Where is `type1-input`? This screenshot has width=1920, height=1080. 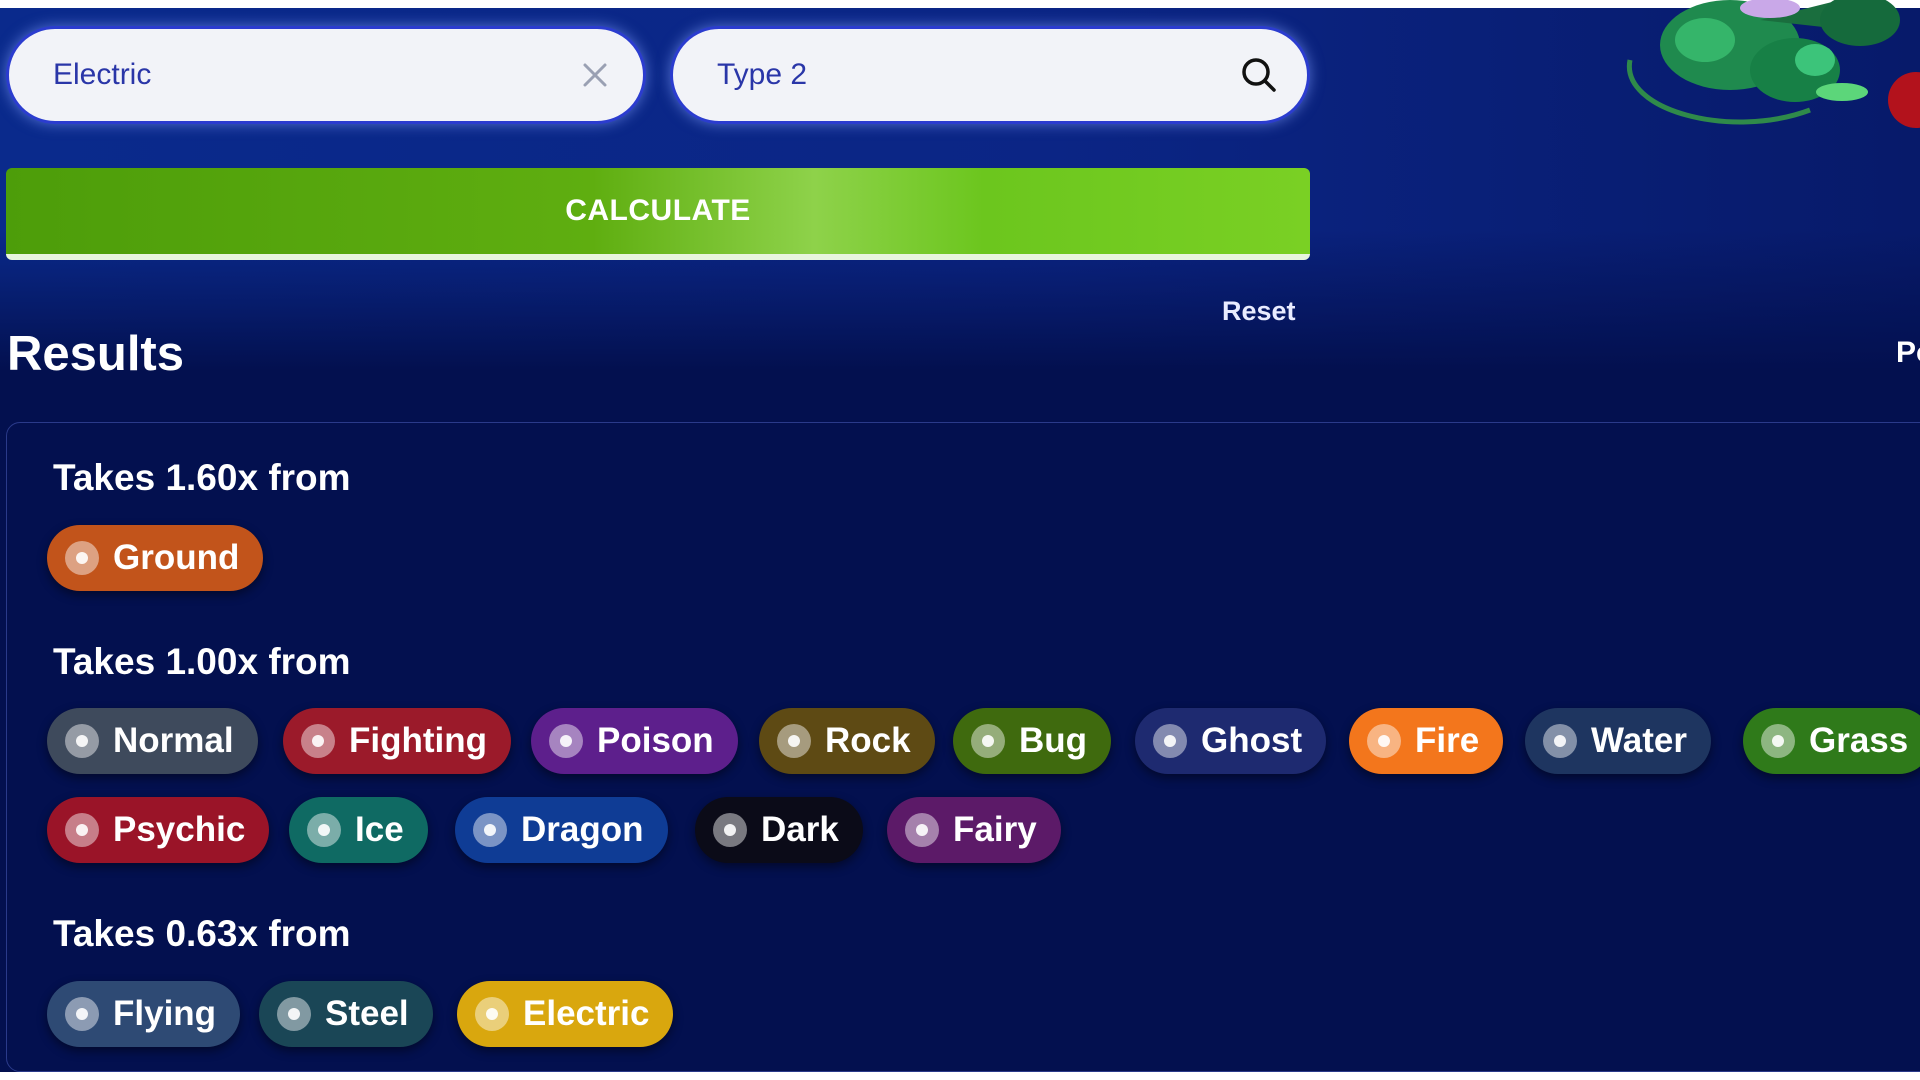
type1-input is located at coordinates (313, 75).